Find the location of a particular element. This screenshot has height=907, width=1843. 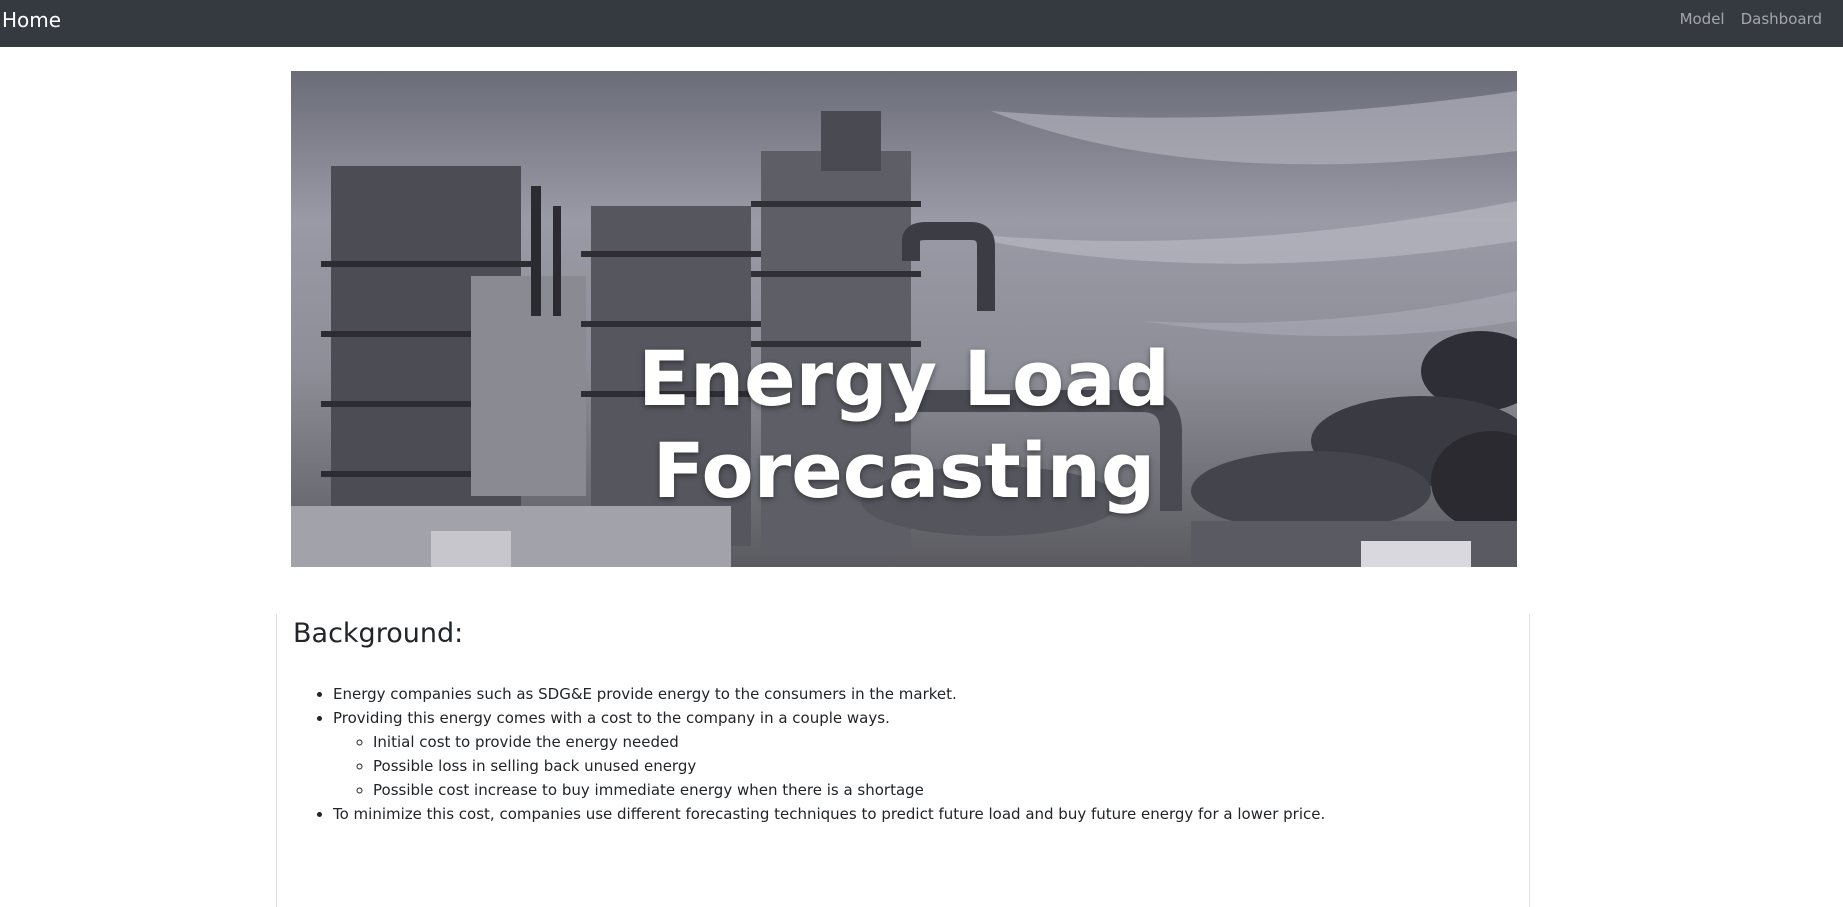

nav-links: Model Dashboard is located at coordinates (1751, 19).